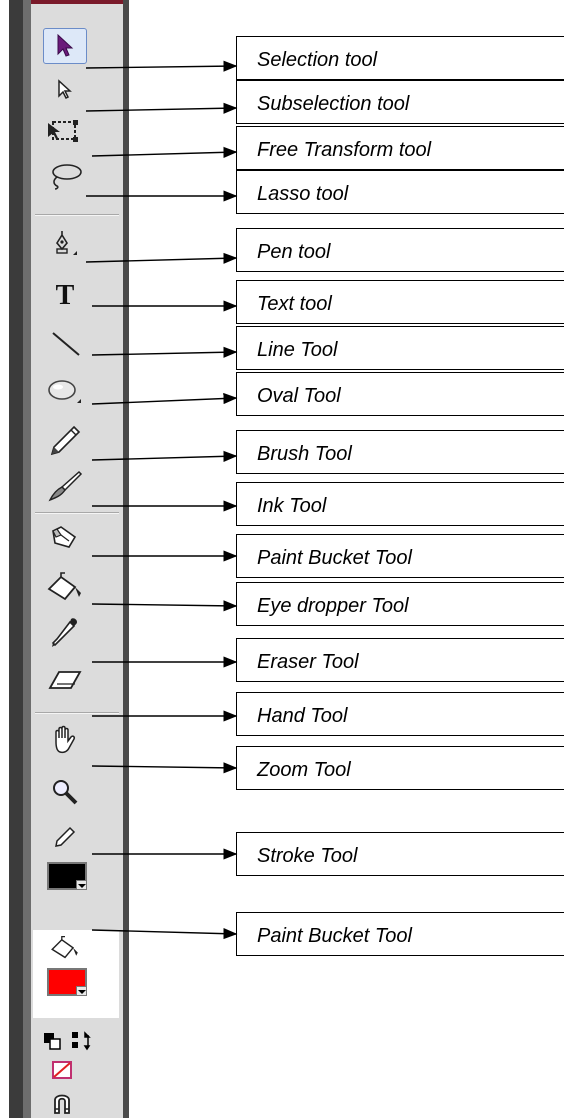 This screenshot has width=564, height=1118. Describe the element at coordinates (16, 559) in the screenshot. I see `panel-edge` at that location.